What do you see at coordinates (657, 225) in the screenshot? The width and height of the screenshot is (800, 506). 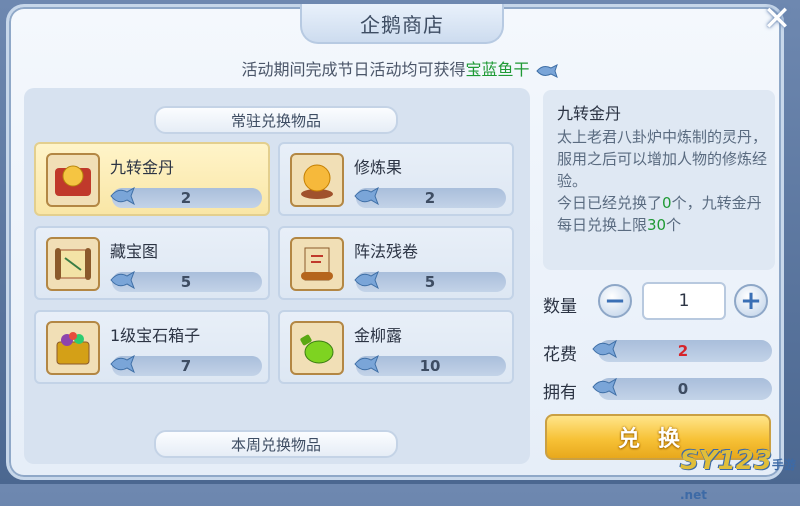 I see `detail-daily-limit: 30` at bounding box center [657, 225].